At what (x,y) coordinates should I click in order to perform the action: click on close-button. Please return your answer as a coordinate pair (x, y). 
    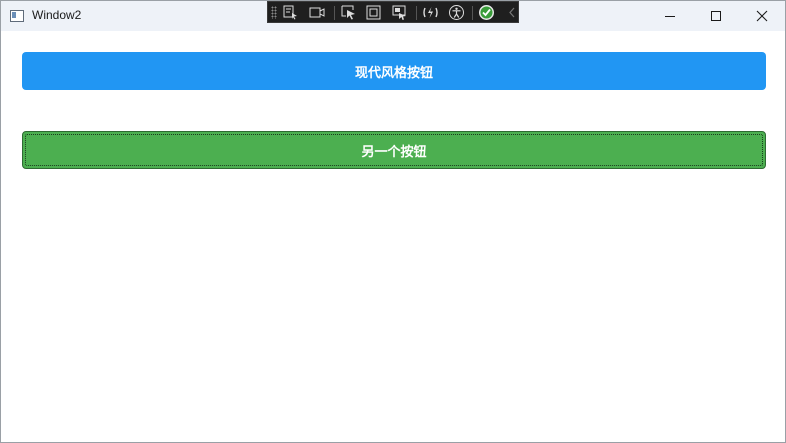
    Looking at the image, I should click on (762, 16).